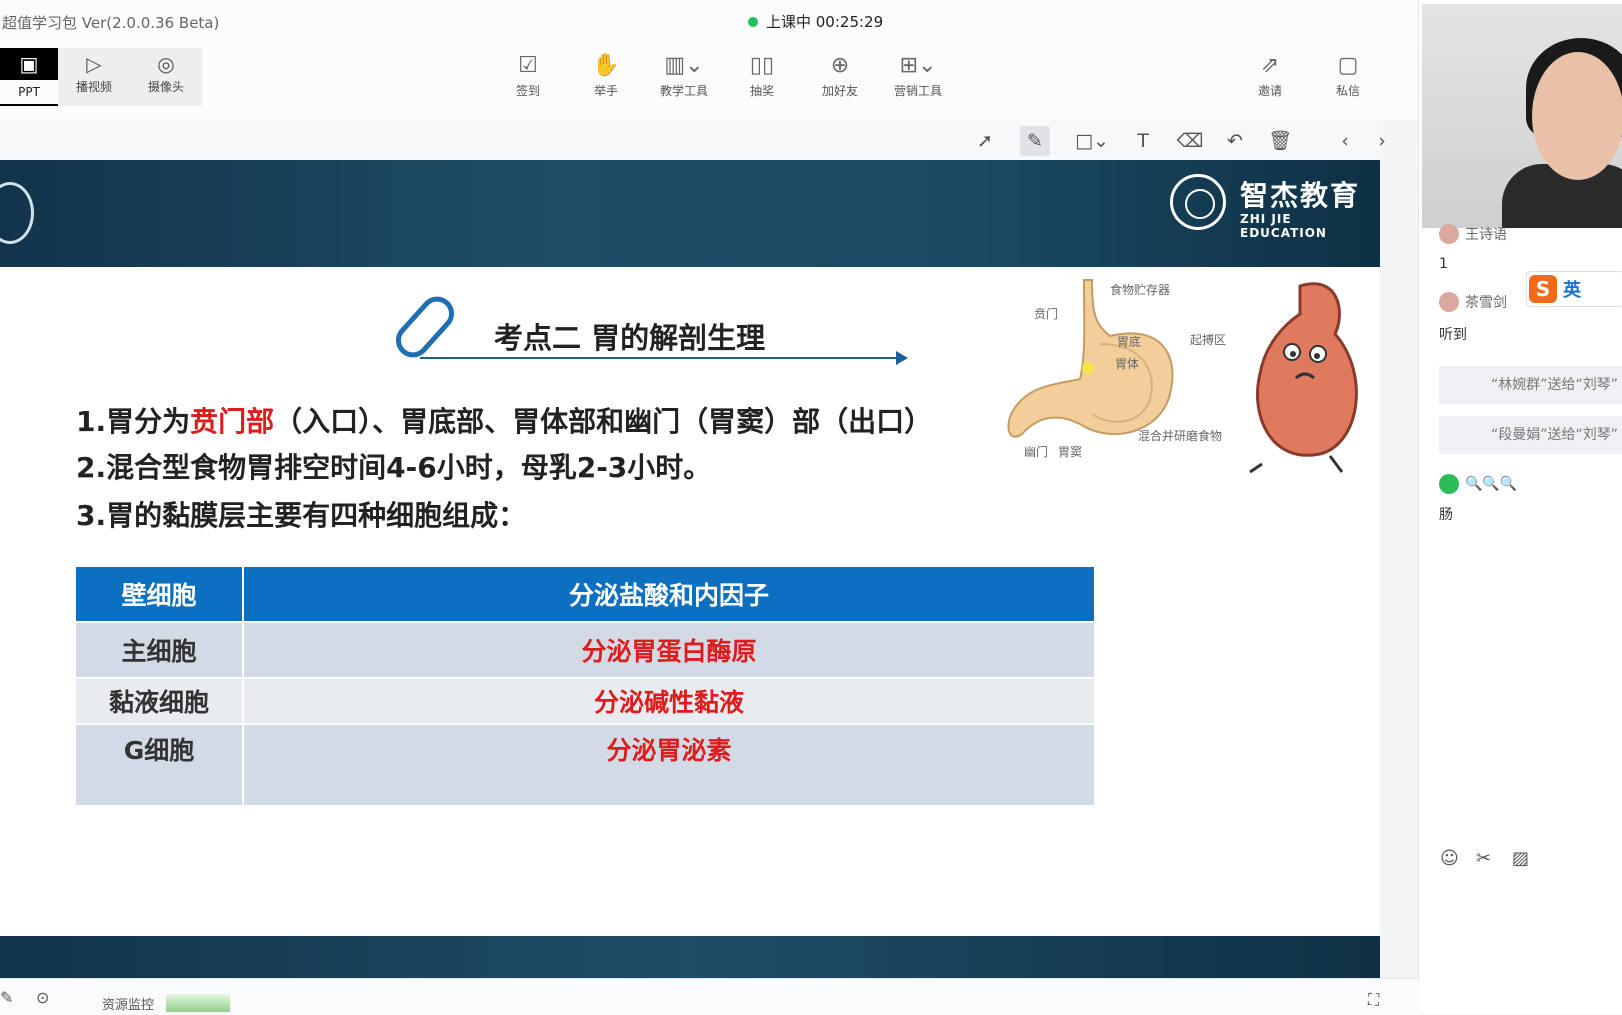 This screenshot has width=1622, height=1015. What do you see at coordinates (1453, 335) in the screenshot?
I see `chat-message-2: 听到` at bounding box center [1453, 335].